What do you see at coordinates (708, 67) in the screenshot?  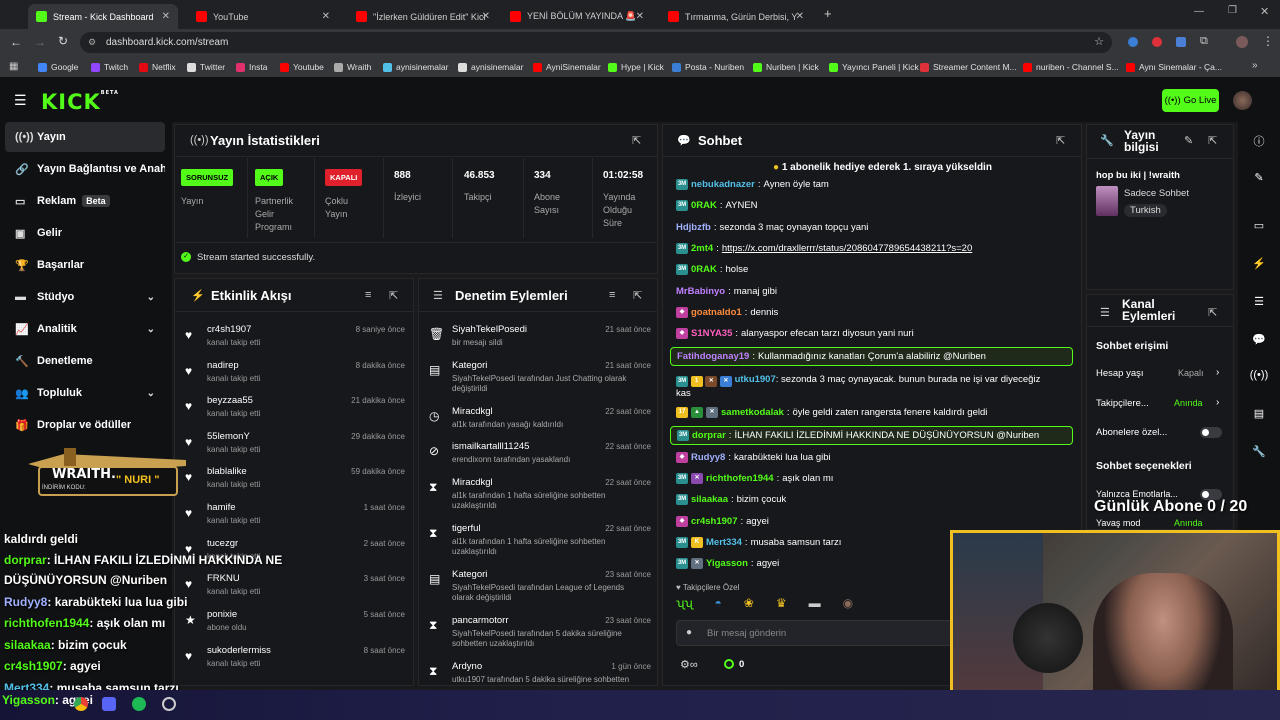 I see `bookmark-posta: Posta - Nuriben` at bounding box center [708, 67].